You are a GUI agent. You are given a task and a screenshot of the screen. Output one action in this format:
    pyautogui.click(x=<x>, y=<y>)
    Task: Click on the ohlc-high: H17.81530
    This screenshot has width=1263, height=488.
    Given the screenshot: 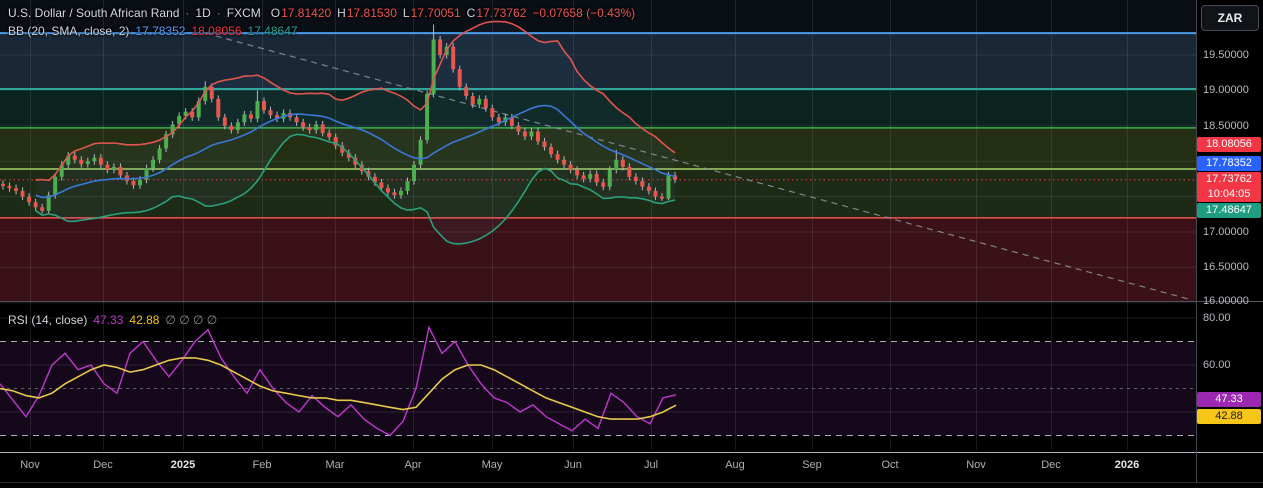 What is the action you would take?
    pyautogui.click(x=367, y=13)
    